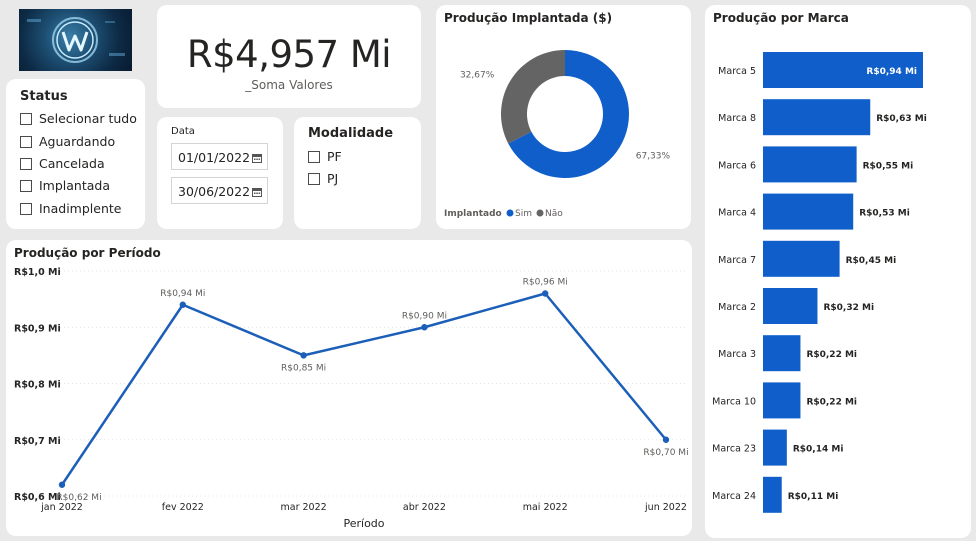 This screenshot has width=976, height=541. I want to click on status-option-select-all: Selecionar tudo, so click(78, 118).